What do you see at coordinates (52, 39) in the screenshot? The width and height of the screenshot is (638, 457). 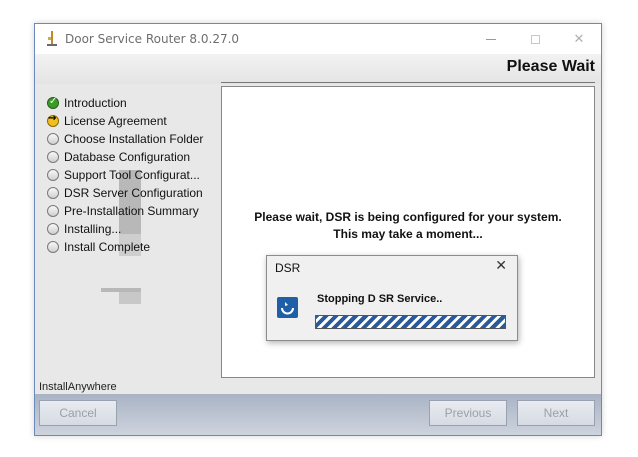 I see `app-icon` at bounding box center [52, 39].